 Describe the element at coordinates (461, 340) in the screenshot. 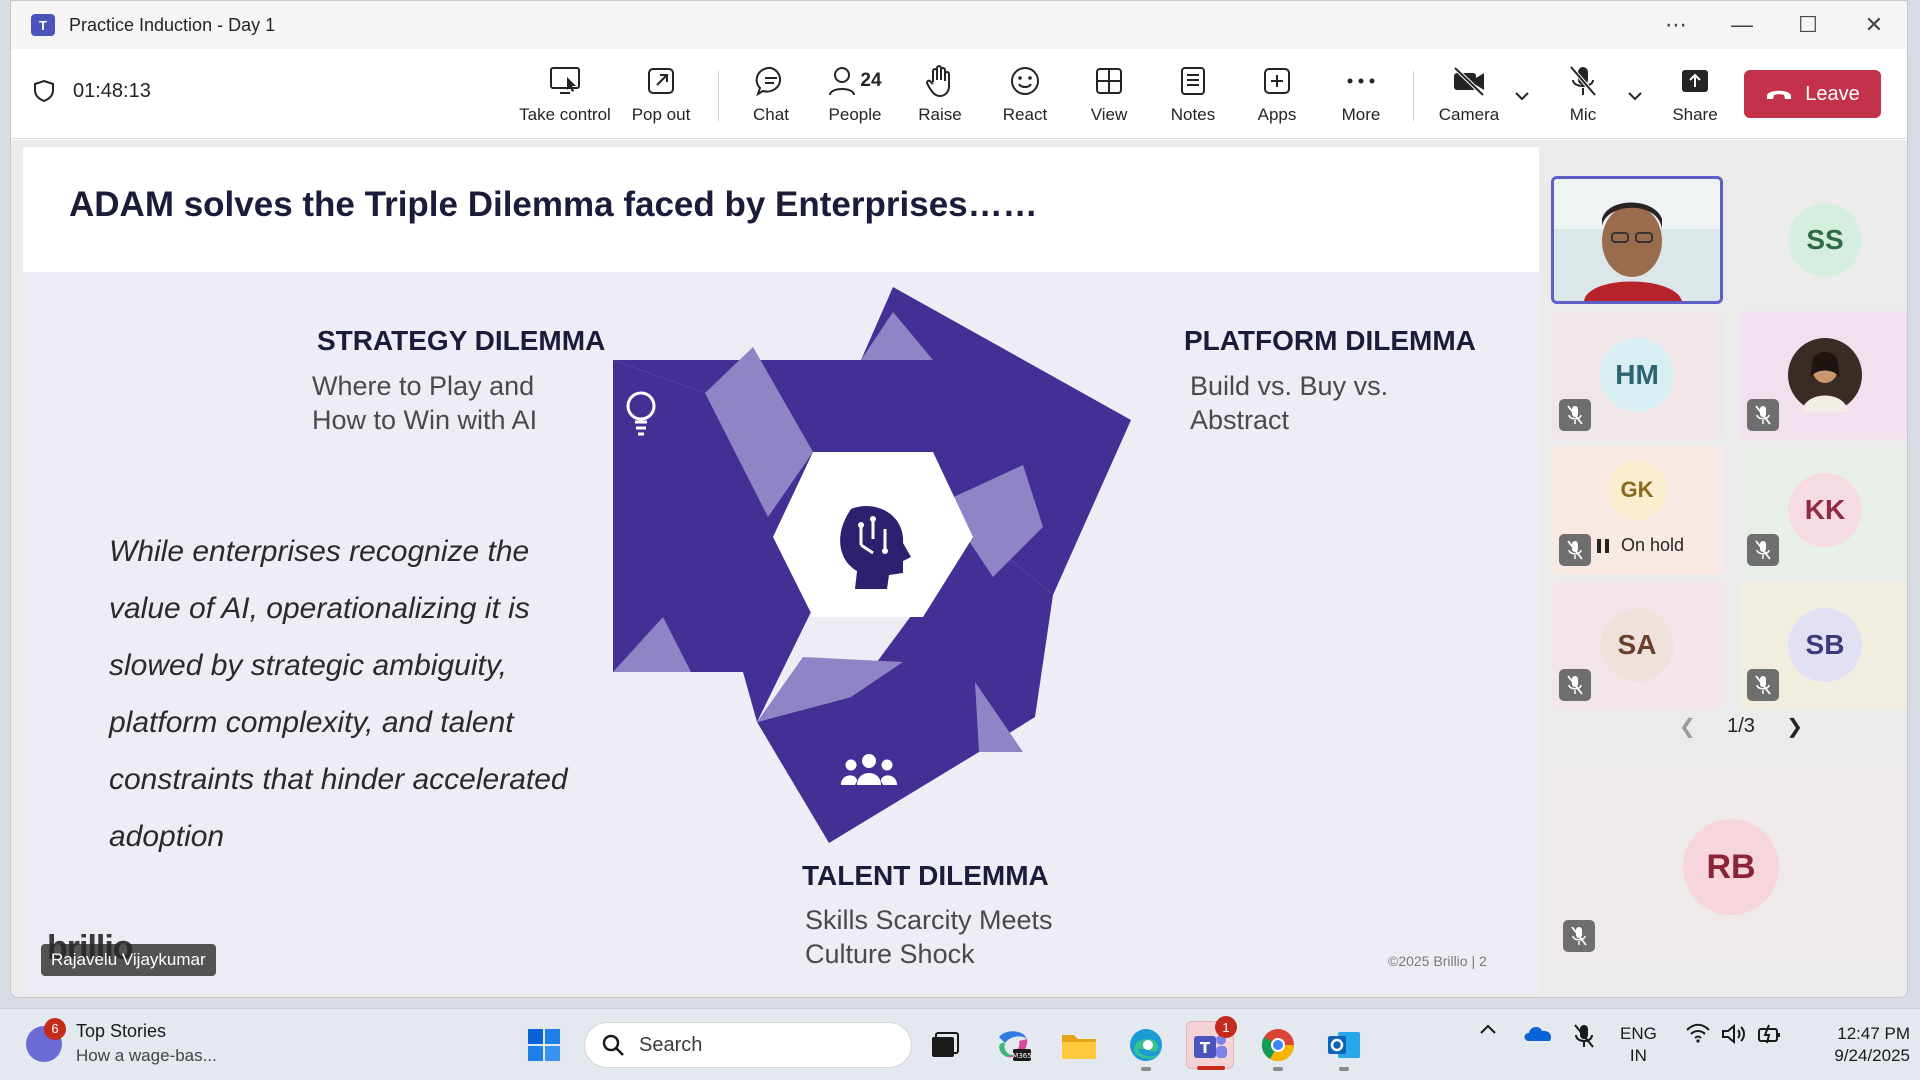

I see `strategy-dilemma-title: STRATEGY DILEMMA` at that location.